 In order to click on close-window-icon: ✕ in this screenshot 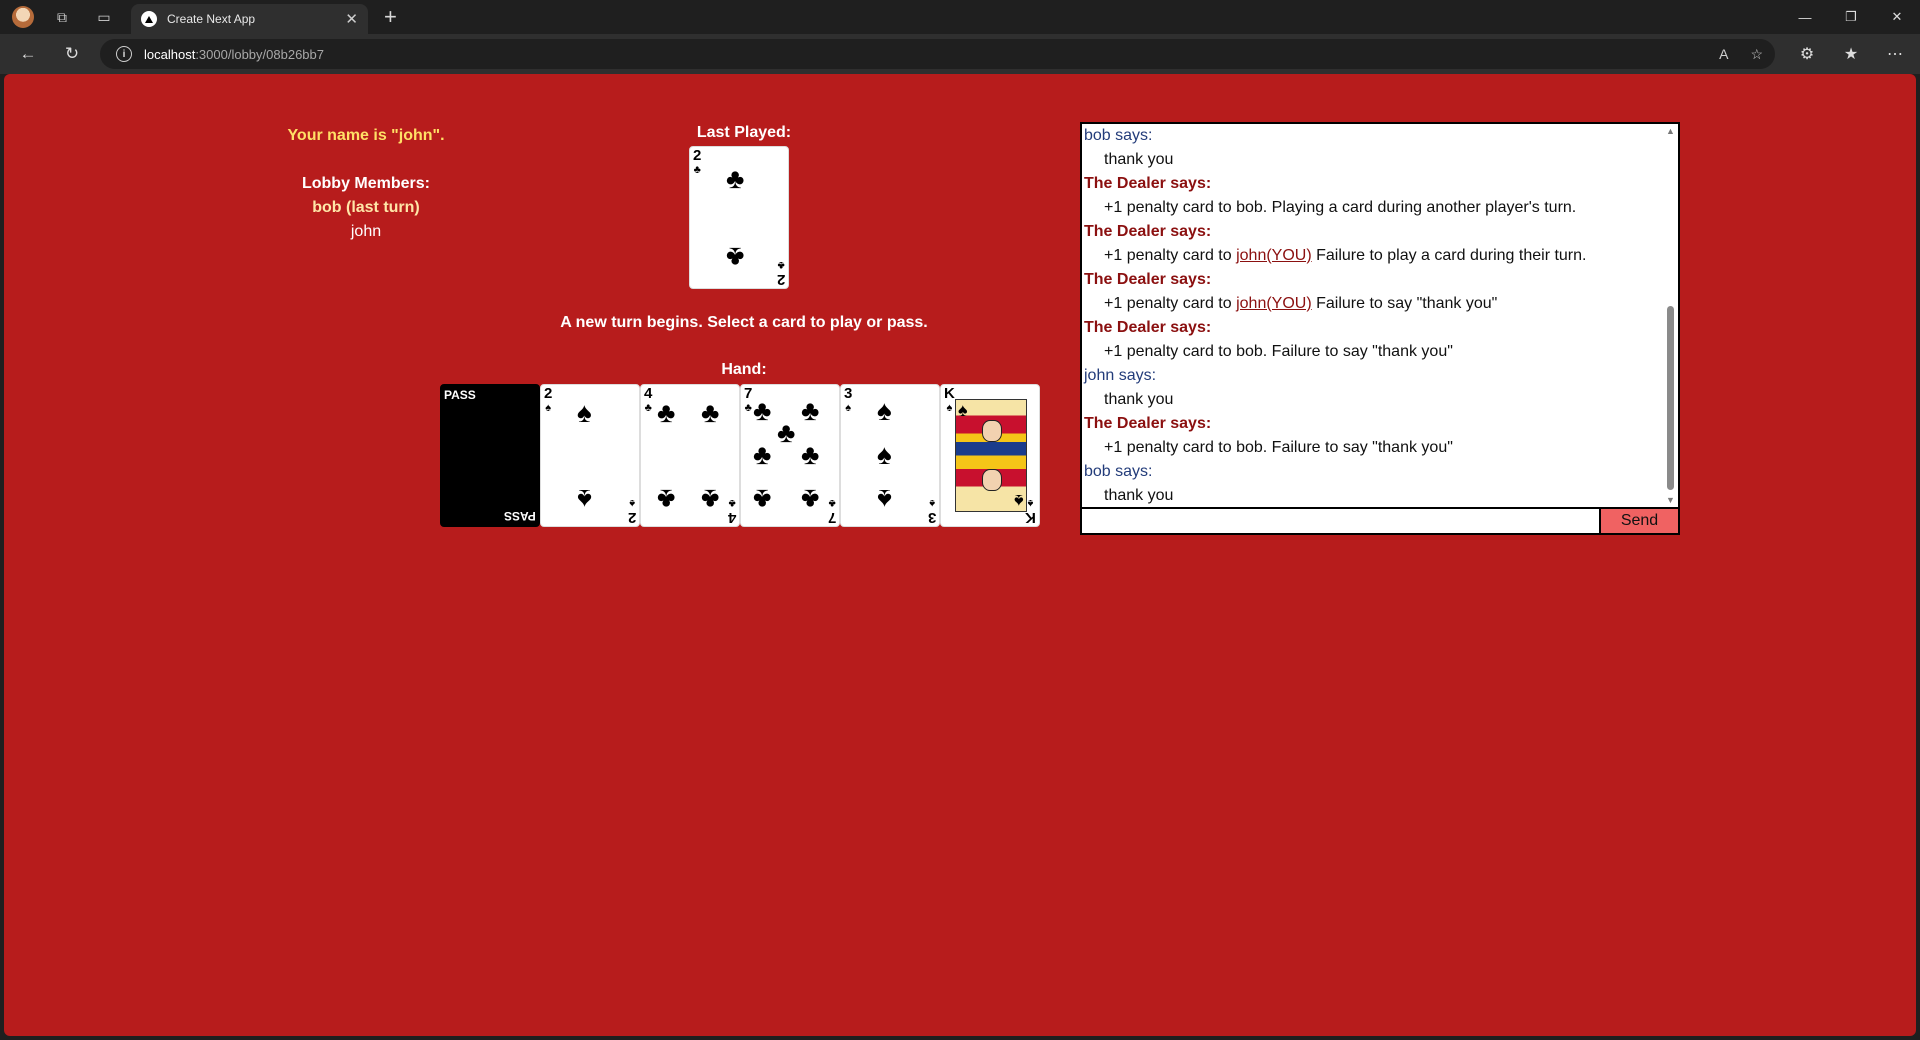, I will do `click(1897, 17)`.